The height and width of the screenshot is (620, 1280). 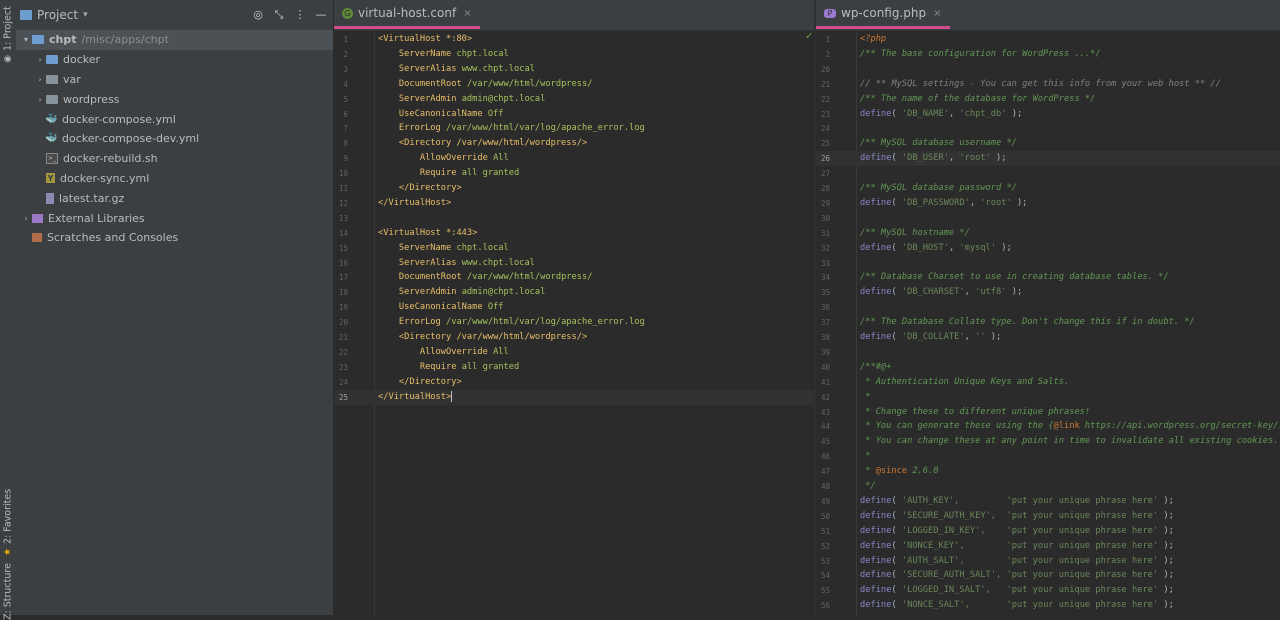 What do you see at coordinates (574, 39) in the screenshot?
I see `code-line: 1 <VirtualHost *:80>` at bounding box center [574, 39].